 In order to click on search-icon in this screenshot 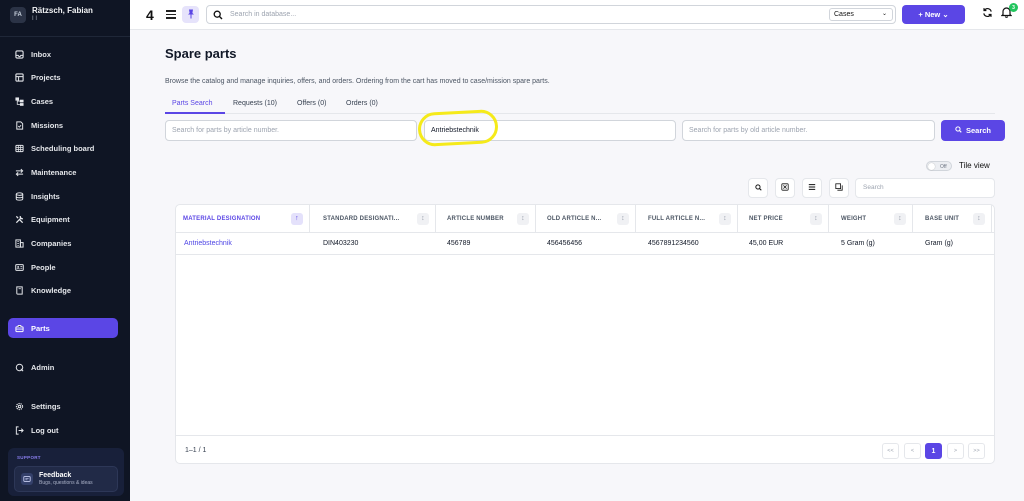, I will do `click(758, 188)`.